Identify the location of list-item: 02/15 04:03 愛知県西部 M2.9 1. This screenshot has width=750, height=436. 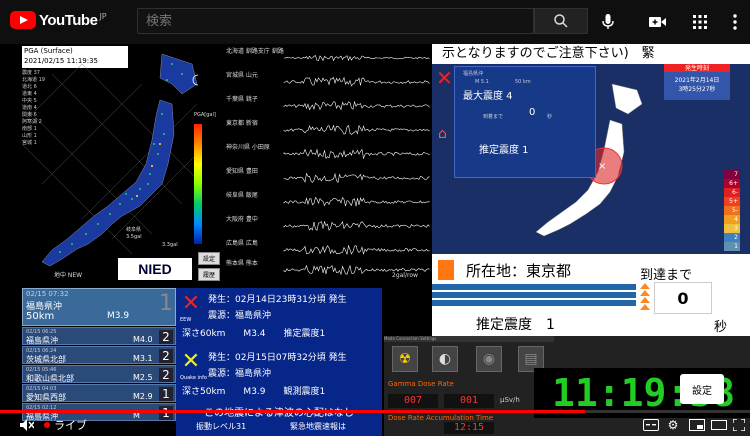
(99, 393).